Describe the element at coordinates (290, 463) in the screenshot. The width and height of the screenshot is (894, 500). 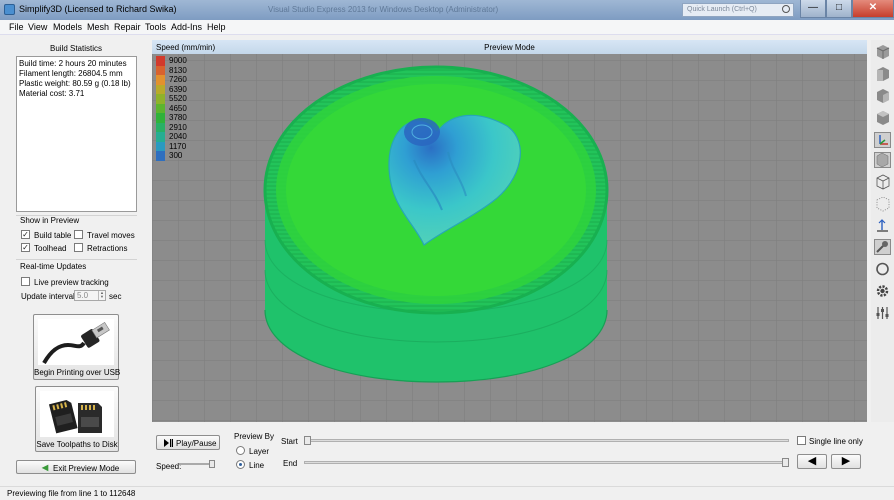
I see `end-label: End` at that location.